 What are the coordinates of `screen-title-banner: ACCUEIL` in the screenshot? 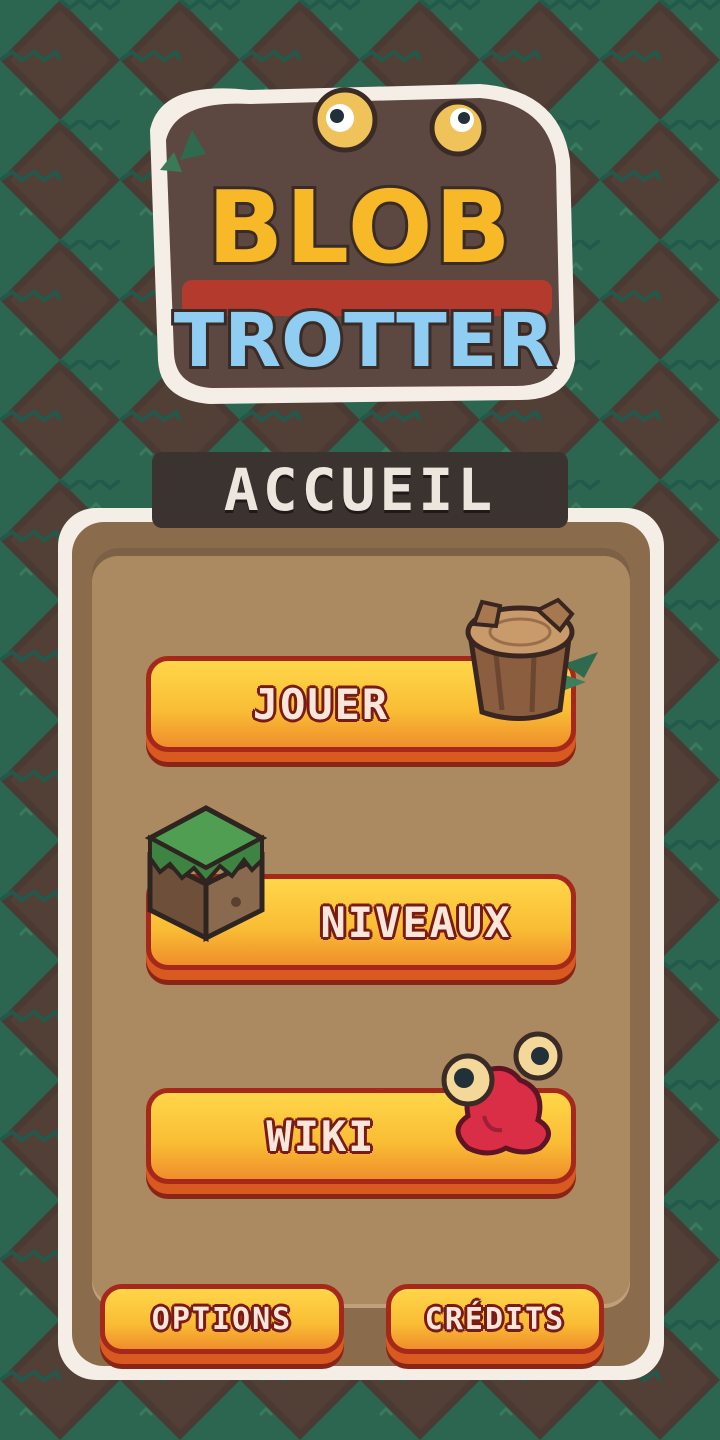 It's located at (360, 490).